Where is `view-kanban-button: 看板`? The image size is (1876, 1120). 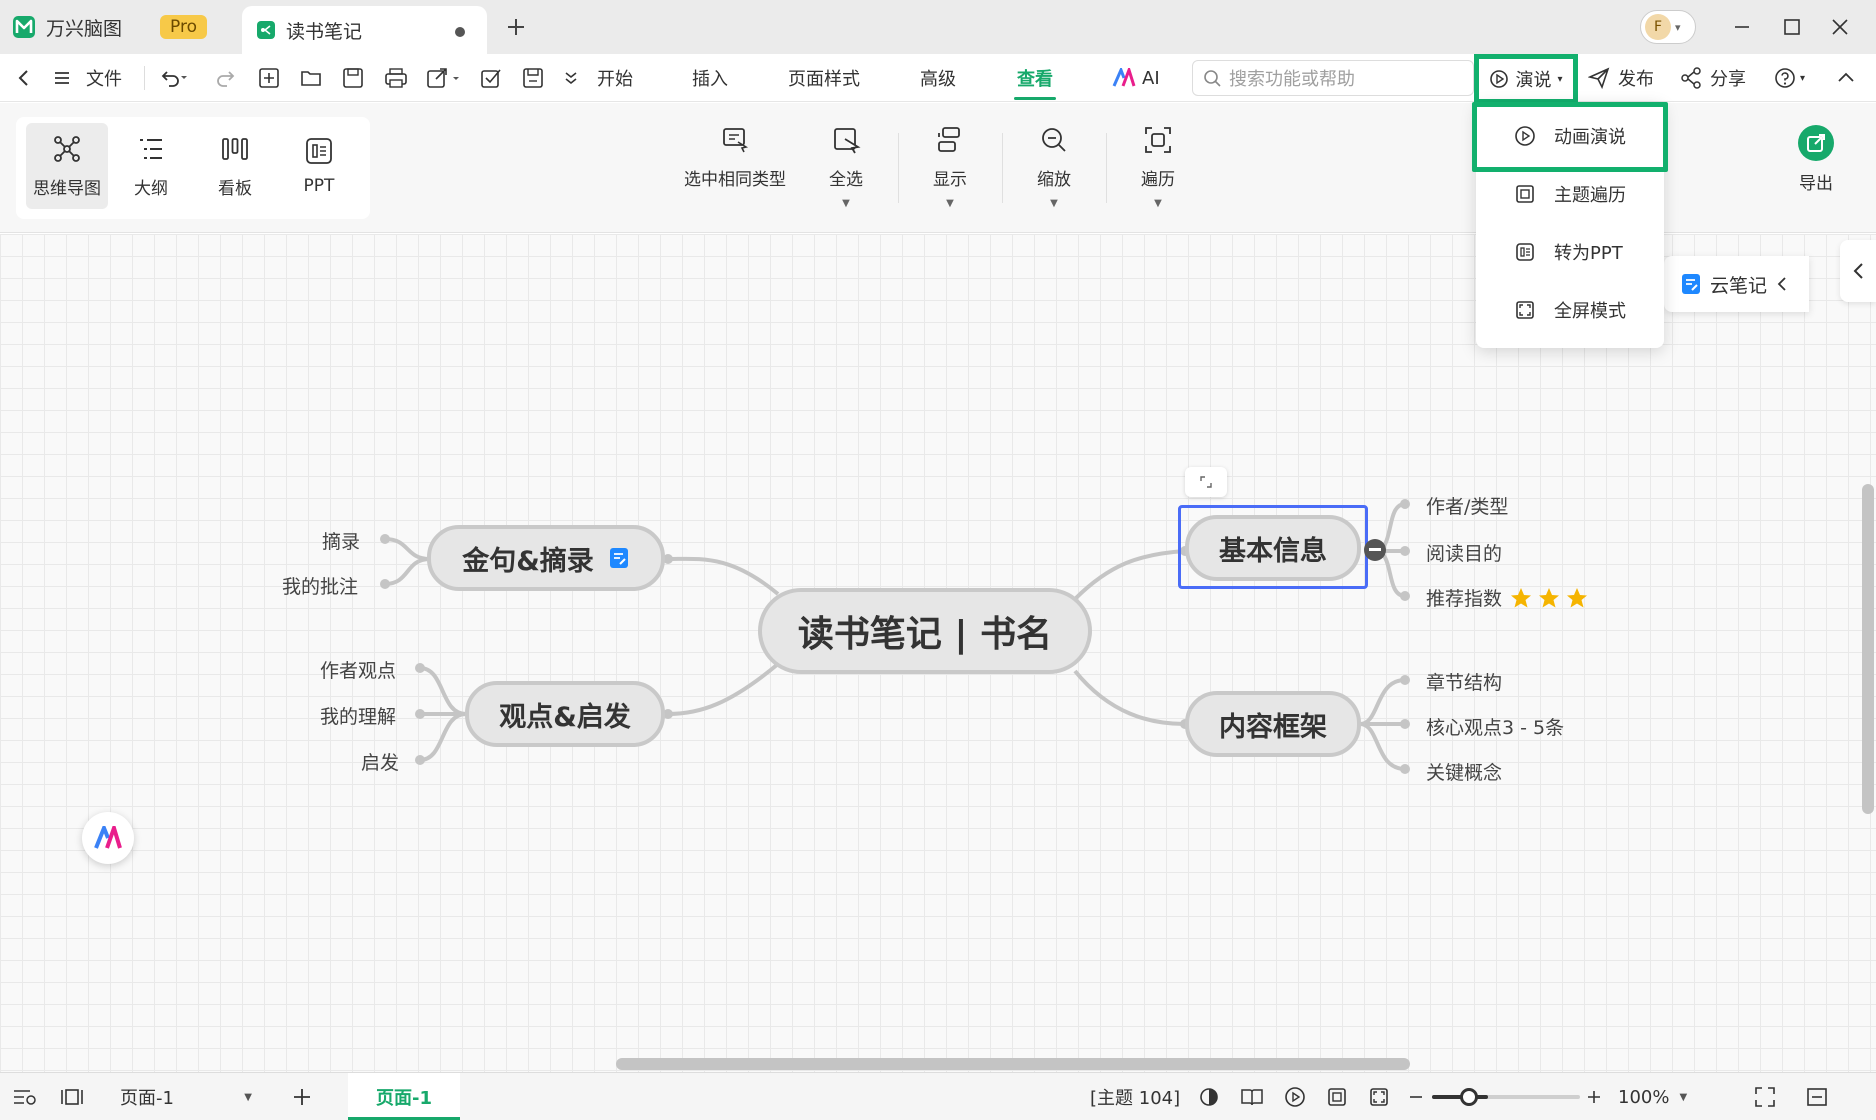 view-kanban-button: 看板 is located at coordinates (235, 166).